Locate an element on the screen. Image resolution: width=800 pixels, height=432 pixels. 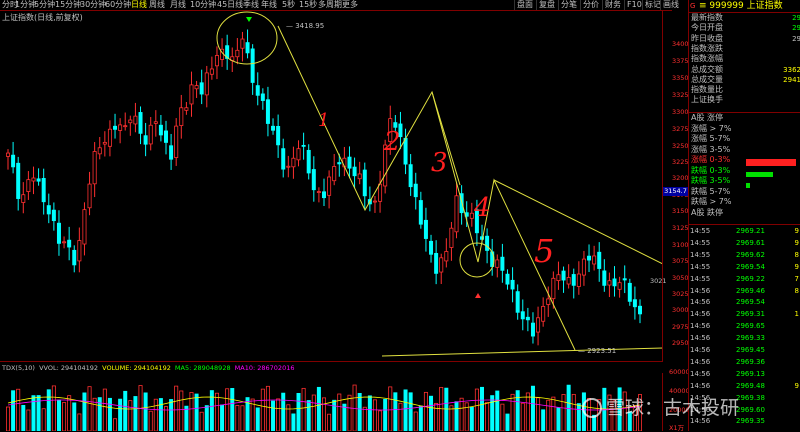
quote-row-label: 最新指数 is located at coordinates (707, 17).